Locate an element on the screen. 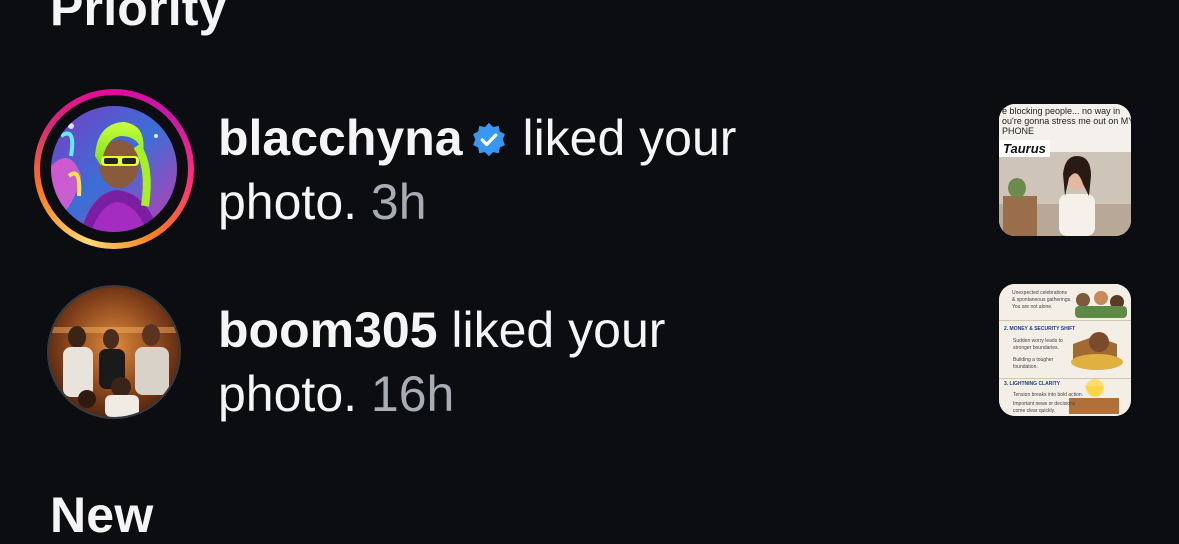 The width and height of the screenshot is (1179, 544). thumbnail-text: stronger boundaries. is located at coordinates (1036, 348).